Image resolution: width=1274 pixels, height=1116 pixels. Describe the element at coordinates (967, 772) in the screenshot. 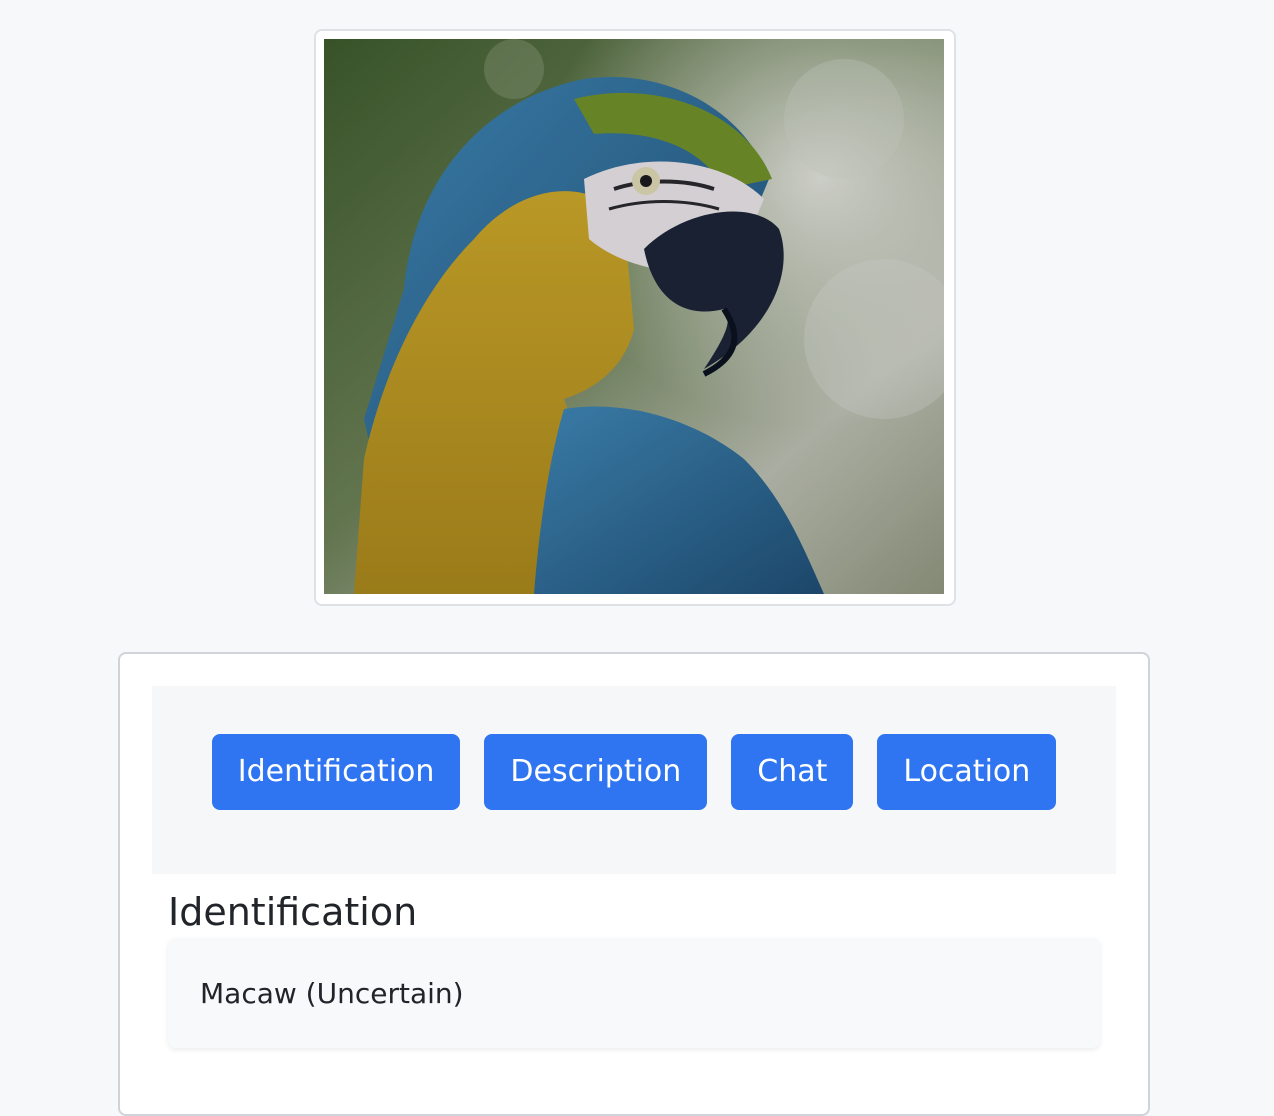

I see `tab-location: Location` at that location.